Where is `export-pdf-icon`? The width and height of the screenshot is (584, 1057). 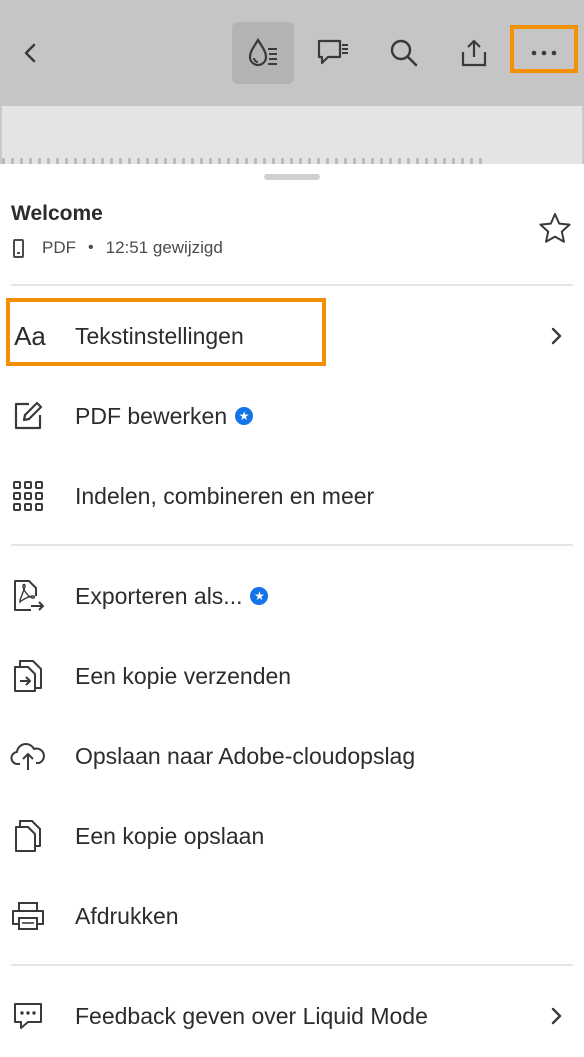
export-pdf-icon is located at coordinates (28, 596).